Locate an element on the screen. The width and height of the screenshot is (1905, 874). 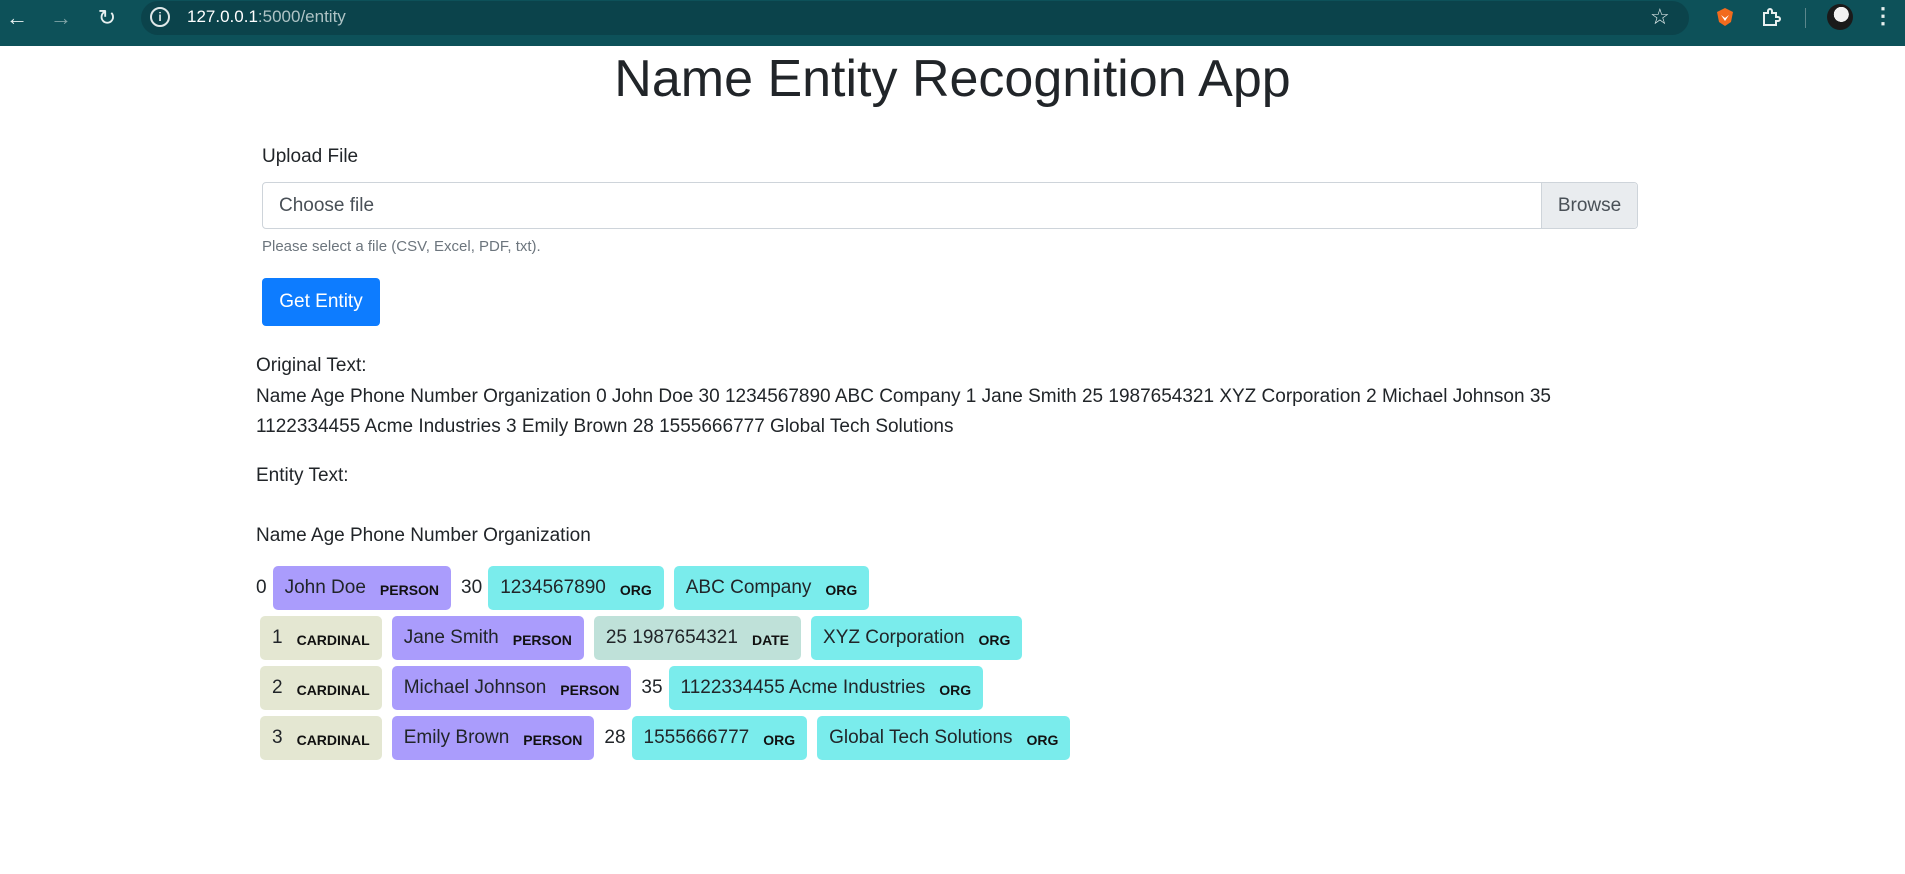
kebab-menu-icon: ⋮ is located at coordinates (1883, 16).